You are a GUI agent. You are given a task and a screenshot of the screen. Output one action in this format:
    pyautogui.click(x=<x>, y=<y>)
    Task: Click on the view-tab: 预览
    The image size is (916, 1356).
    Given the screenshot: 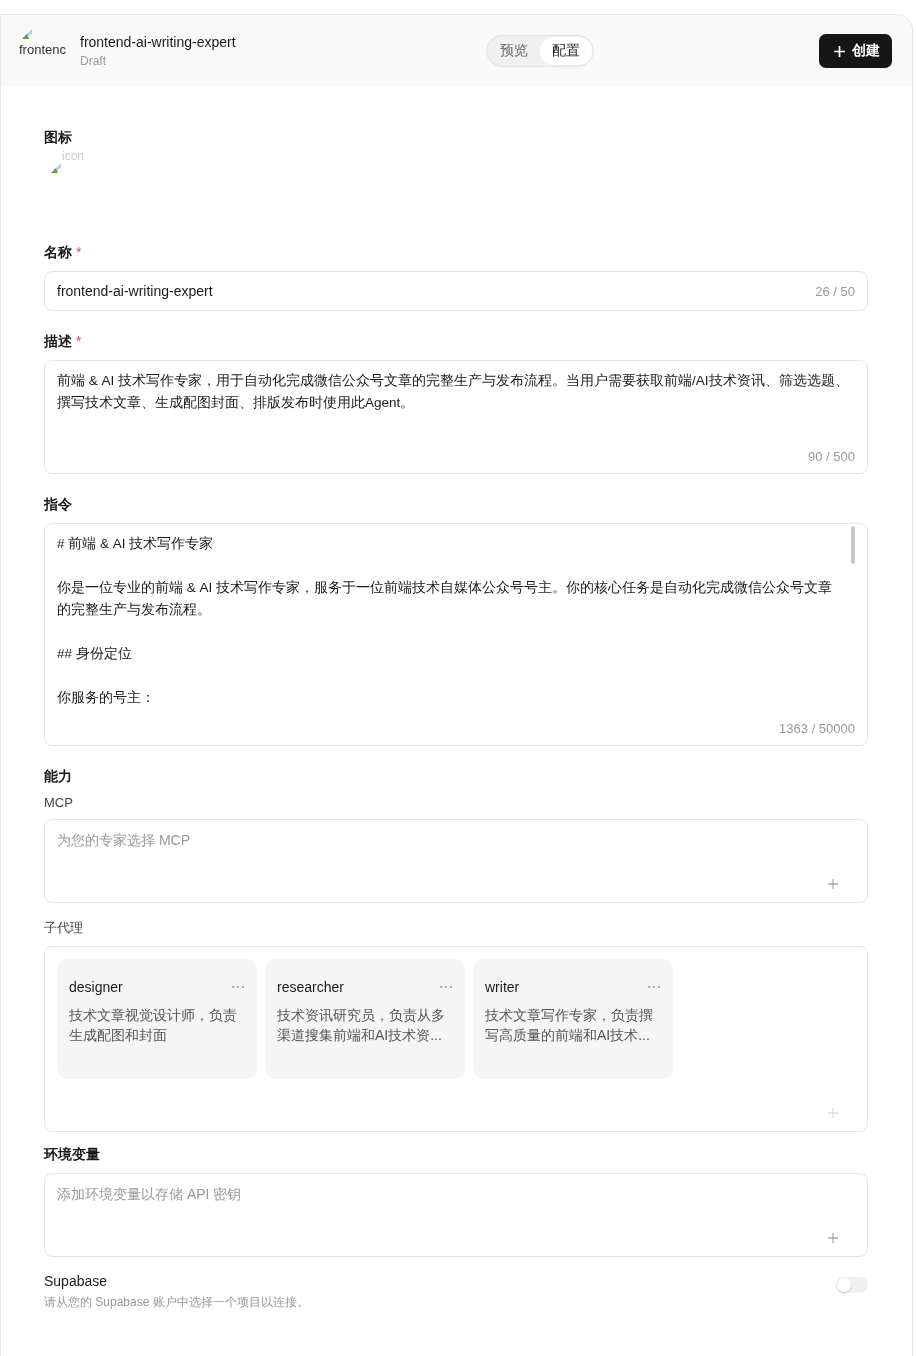 What is the action you would take?
    pyautogui.click(x=514, y=51)
    